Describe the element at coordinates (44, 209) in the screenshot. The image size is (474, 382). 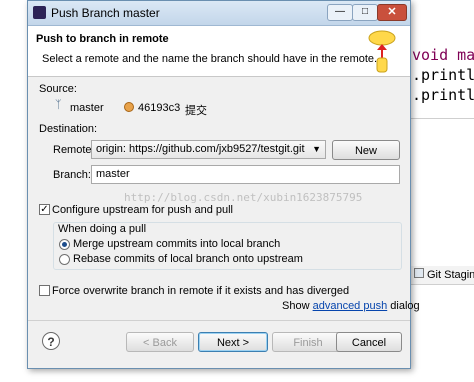
I see `configure-upstream-checkbox: ✓` at that location.